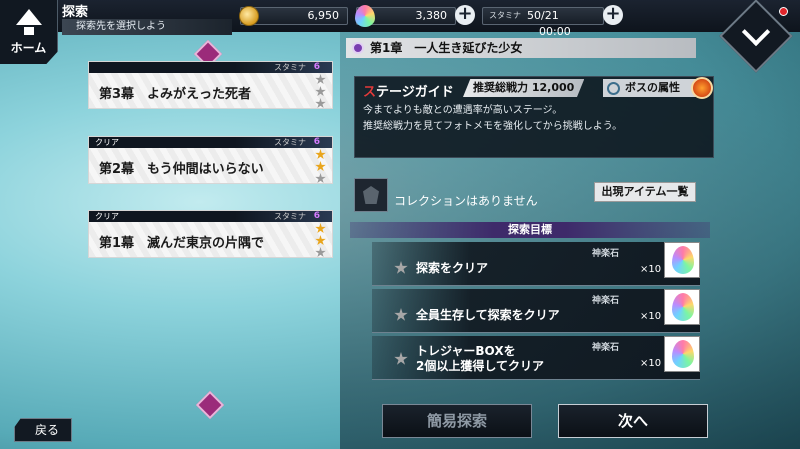  I want to click on boss-attribute-icon, so click(613, 88).